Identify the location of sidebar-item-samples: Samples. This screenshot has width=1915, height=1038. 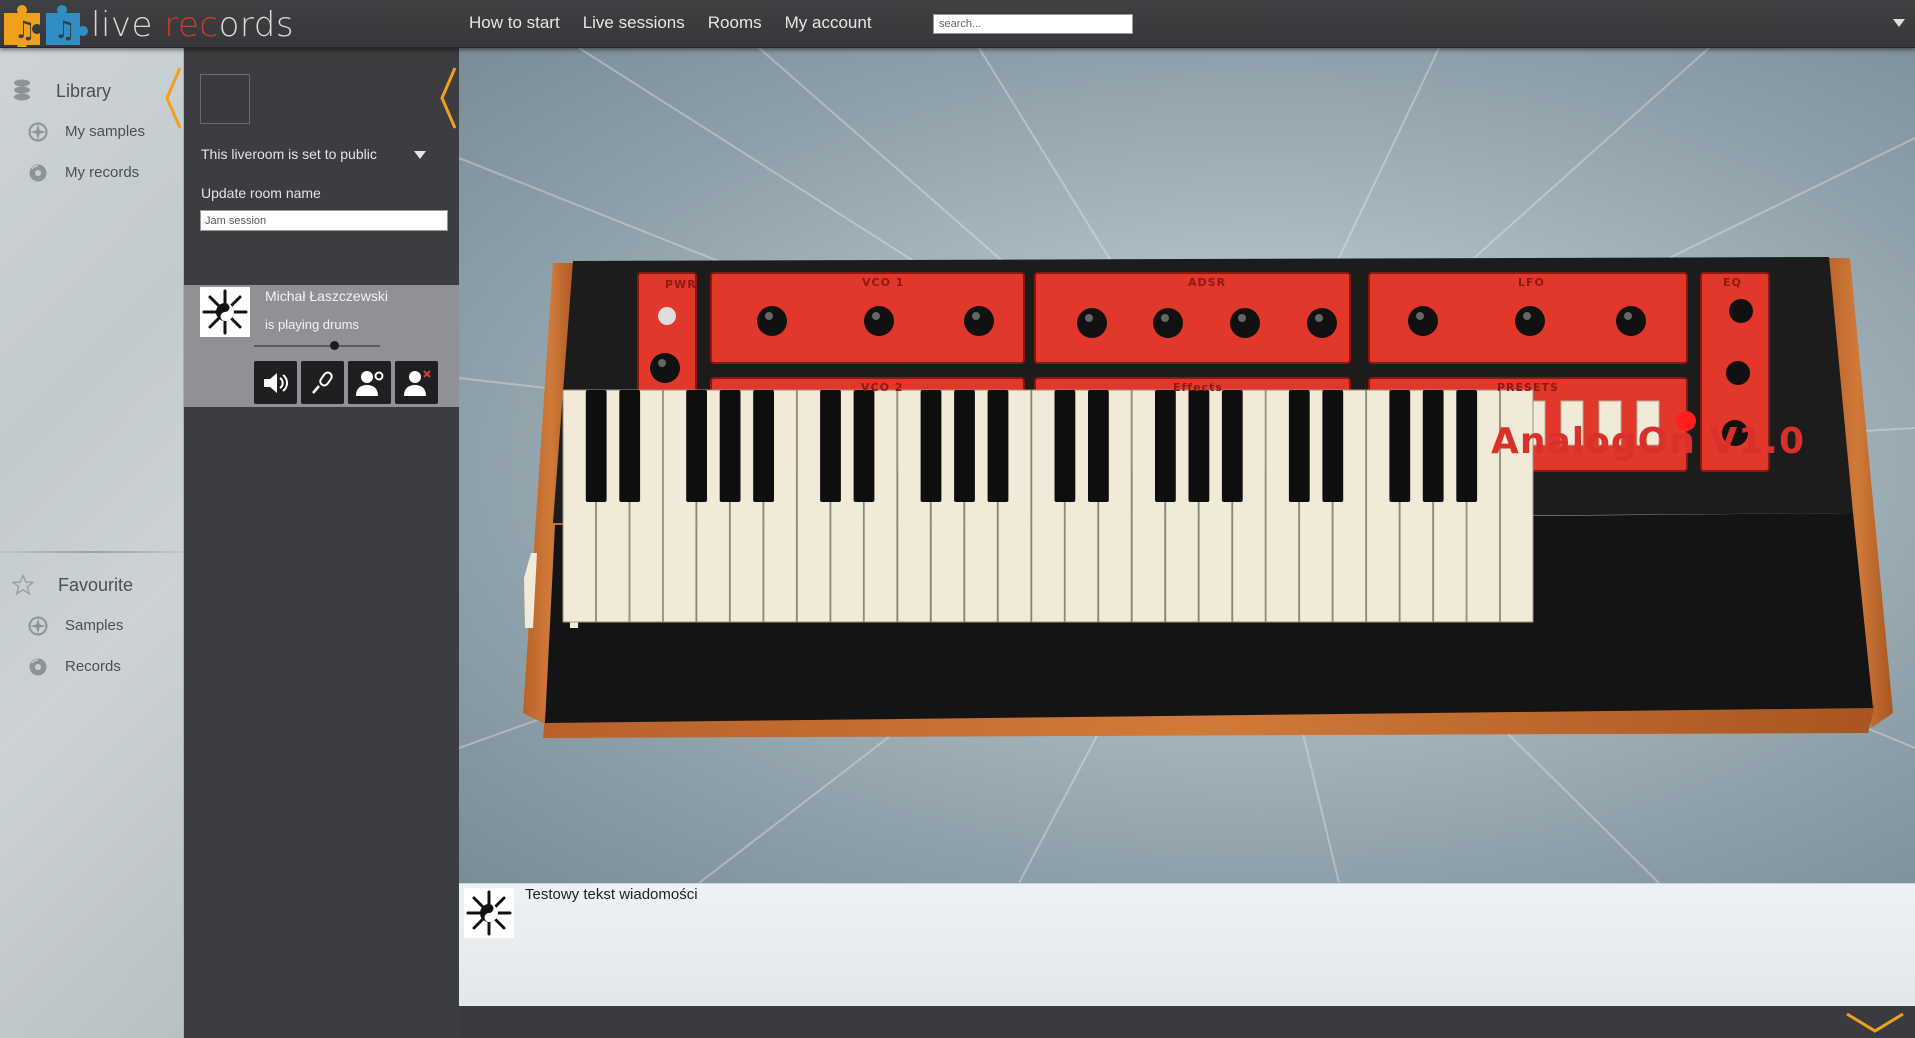
(92, 625).